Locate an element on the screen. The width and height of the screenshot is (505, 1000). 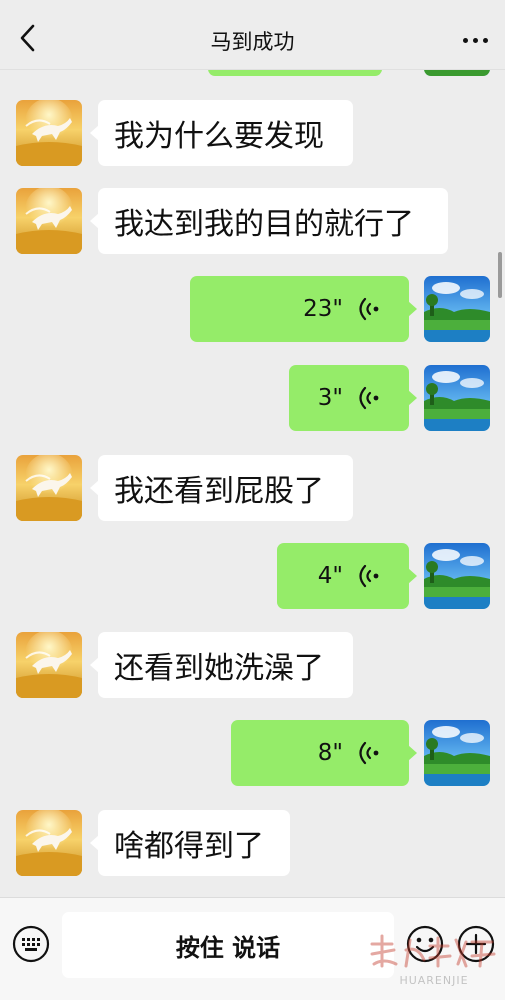
chat-title: 马到成功 is located at coordinates (252, 42).